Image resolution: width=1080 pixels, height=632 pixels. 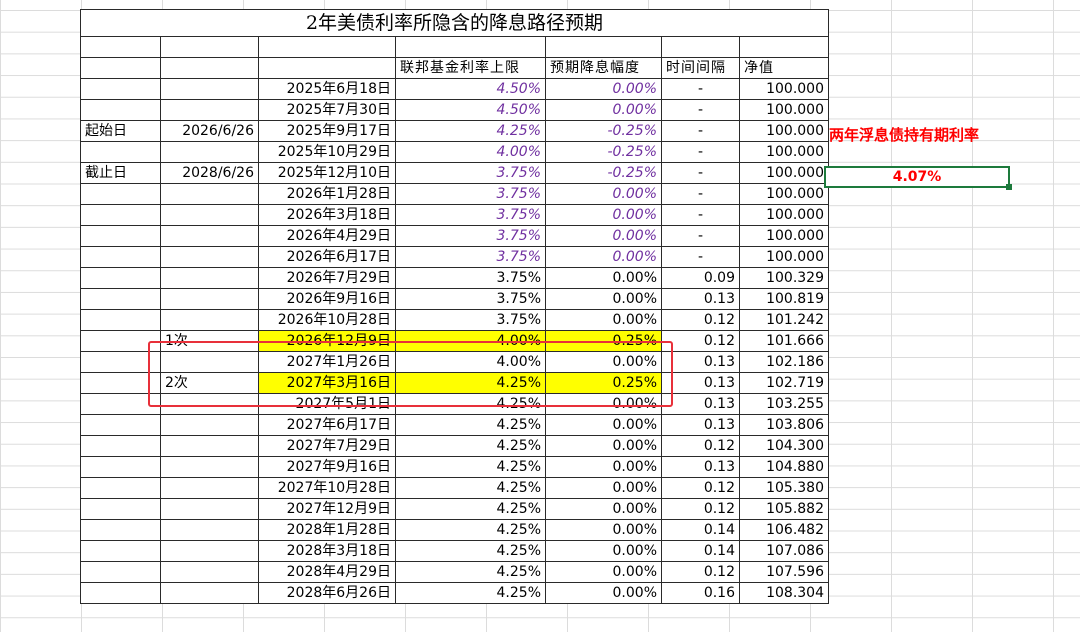 I want to click on nav-cell: 106.482, so click(x=784, y=529).